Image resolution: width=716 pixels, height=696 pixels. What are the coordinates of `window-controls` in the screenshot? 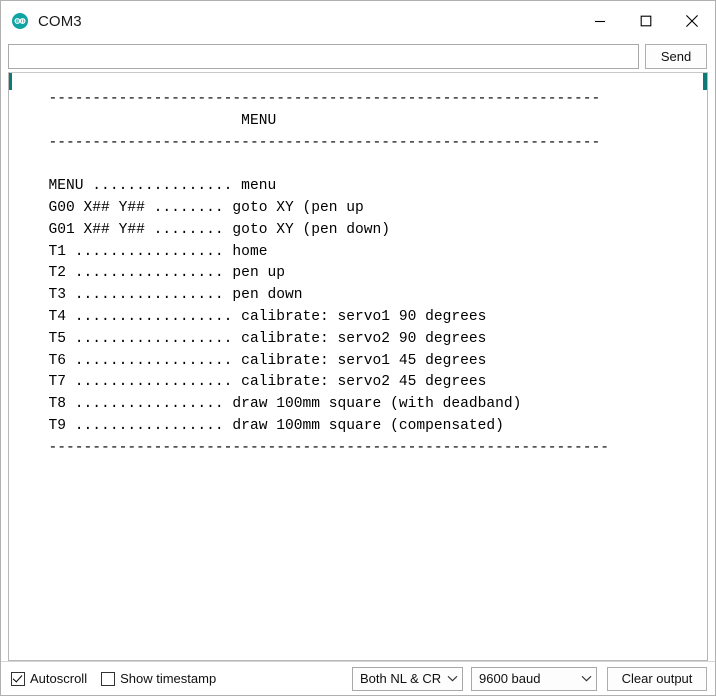 It's located at (646, 21).